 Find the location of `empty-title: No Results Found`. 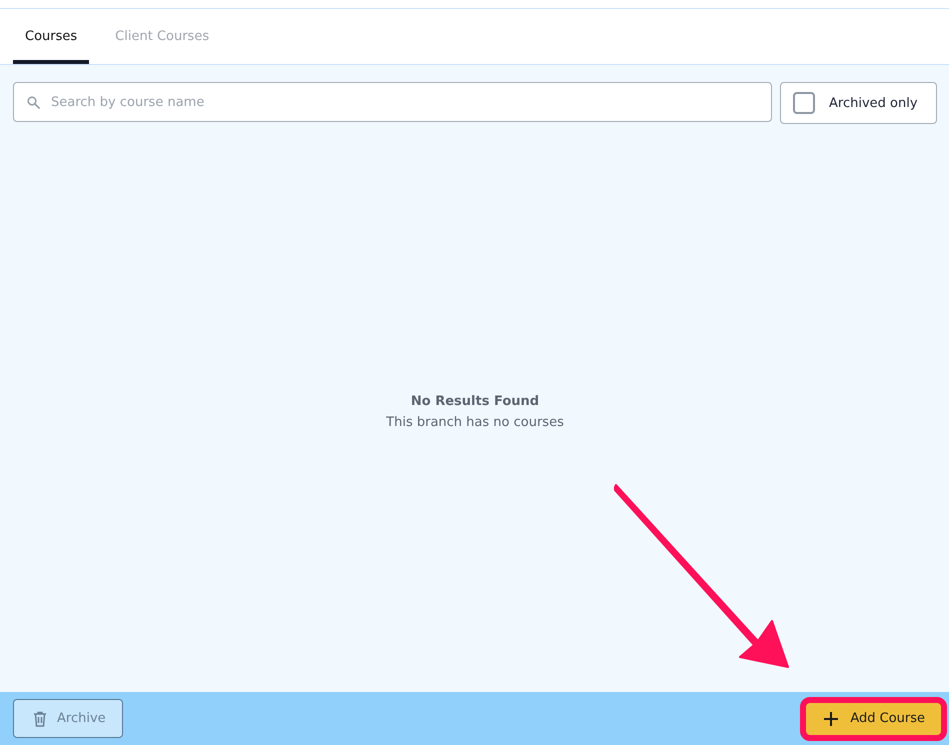

empty-title: No Results Found is located at coordinates (475, 401).